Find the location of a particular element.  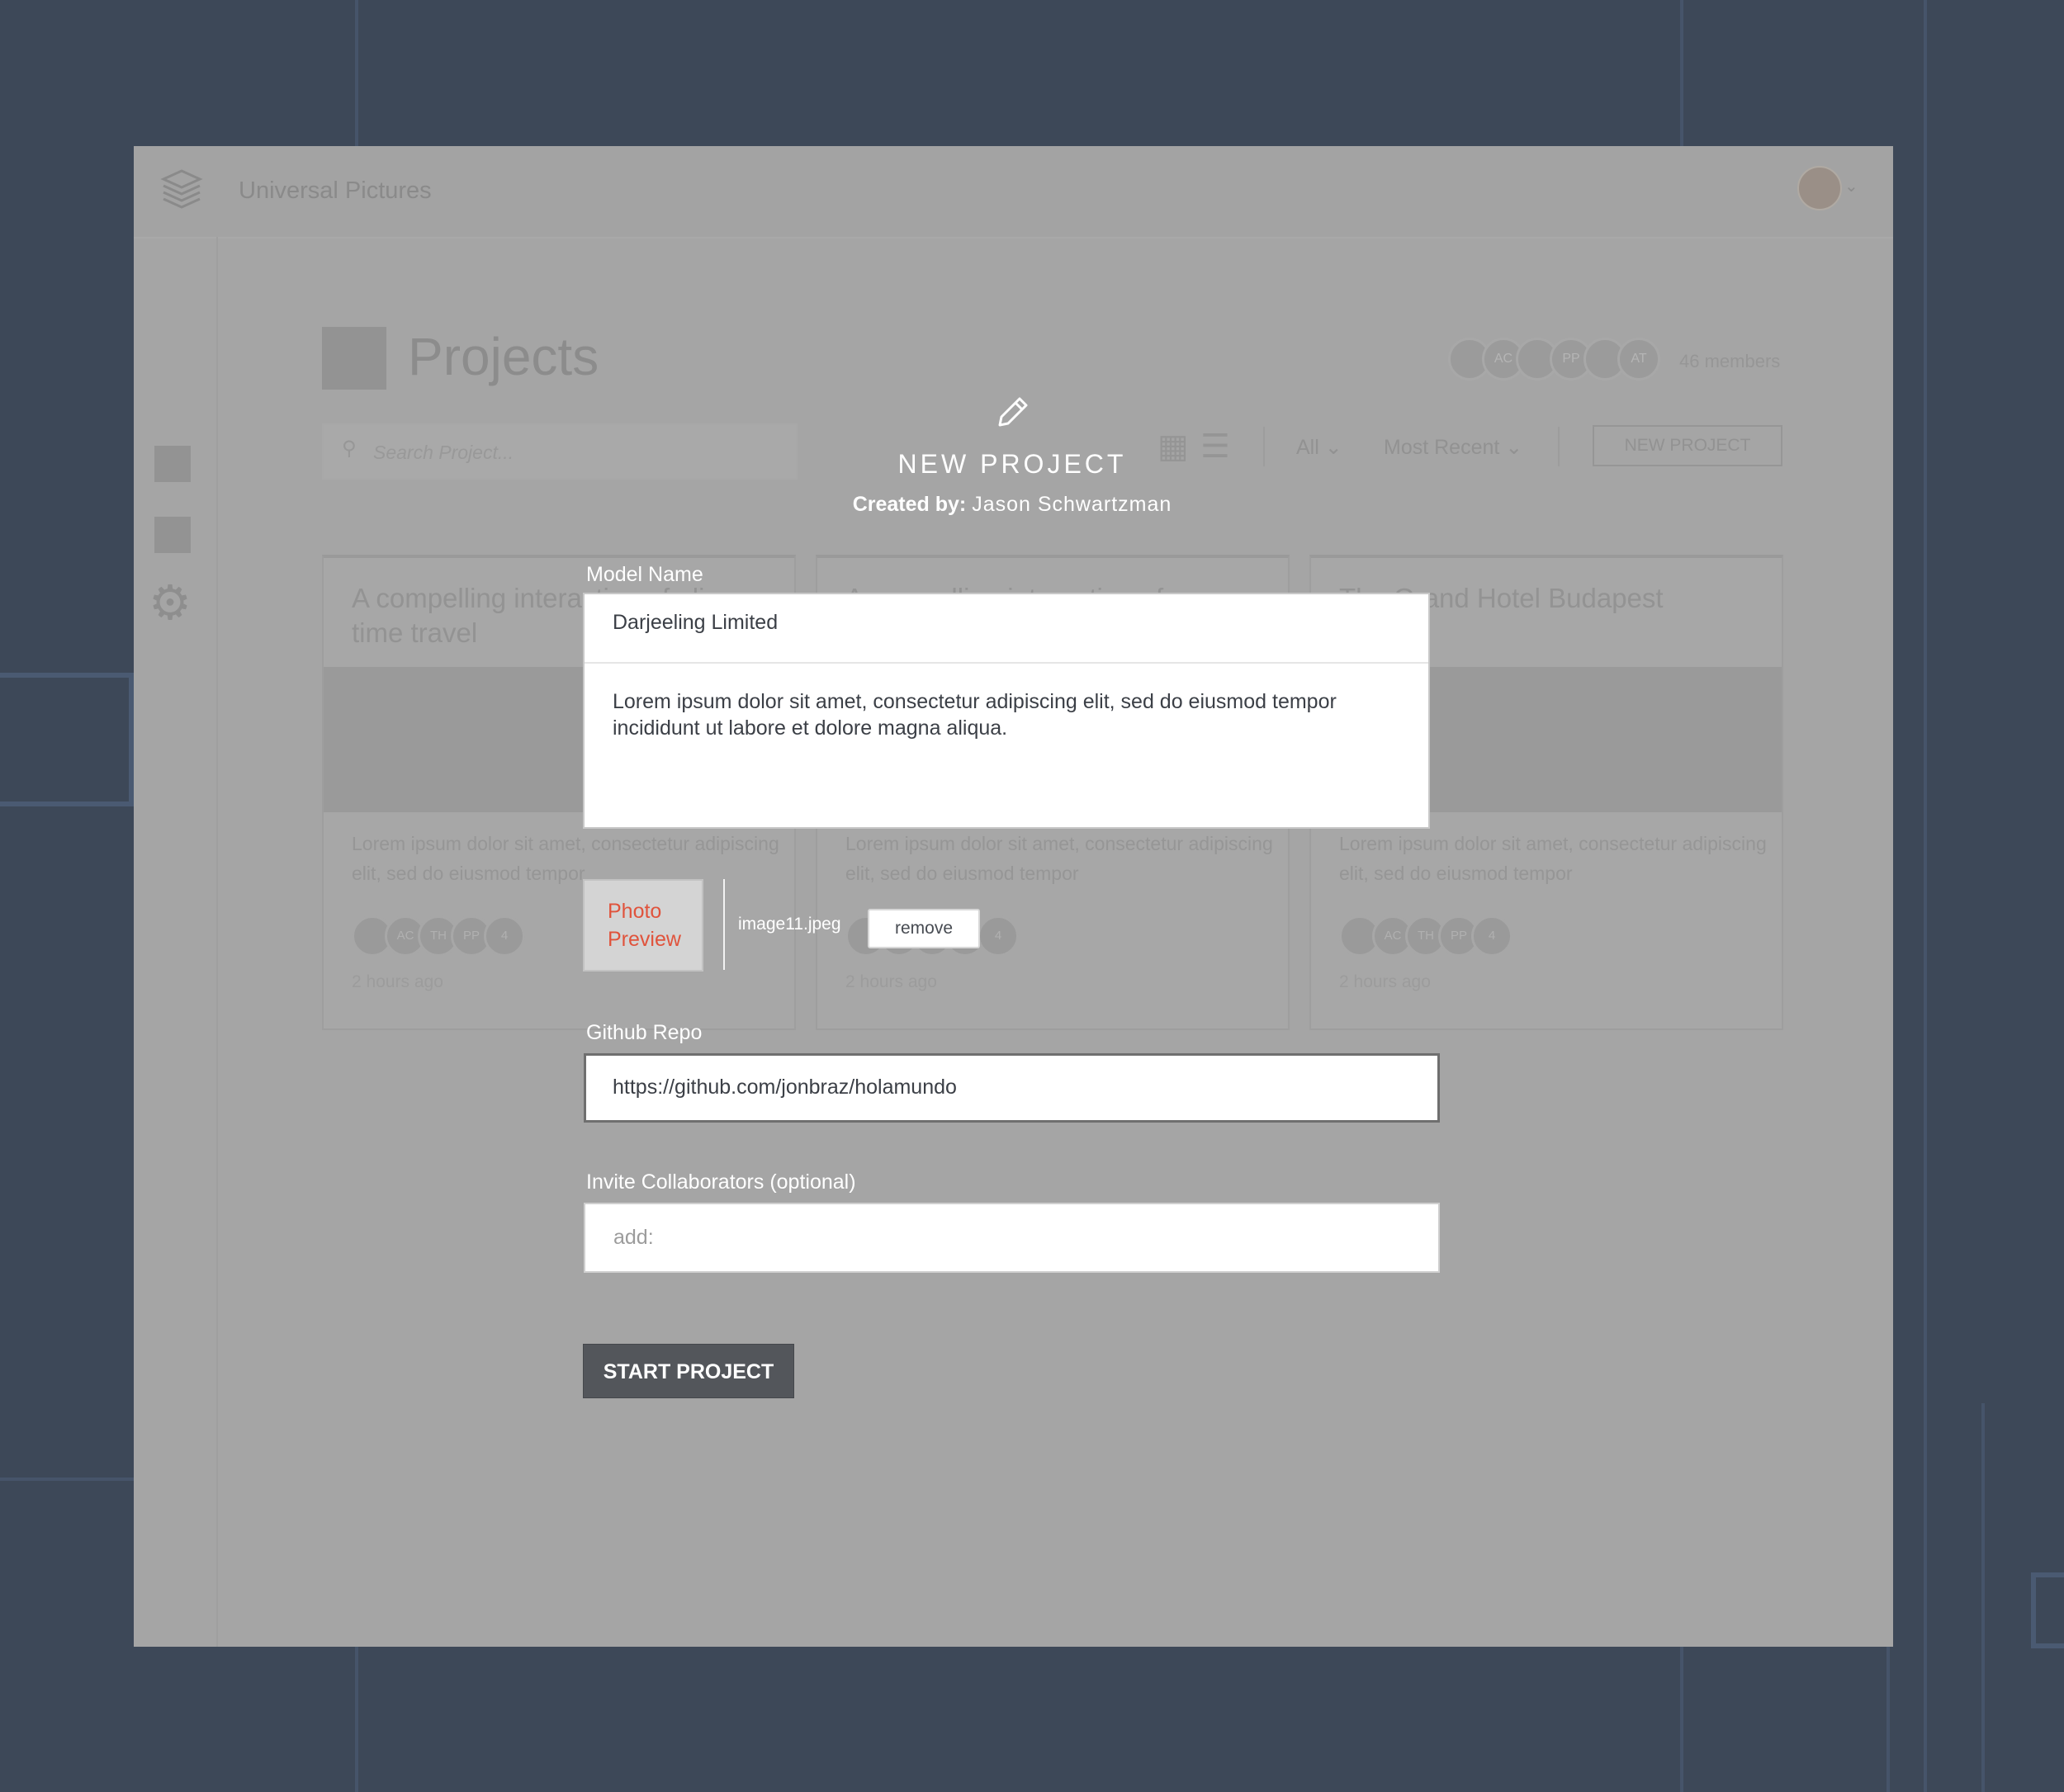

sort-label: Most Recent is located at coordinates (1442, 447).